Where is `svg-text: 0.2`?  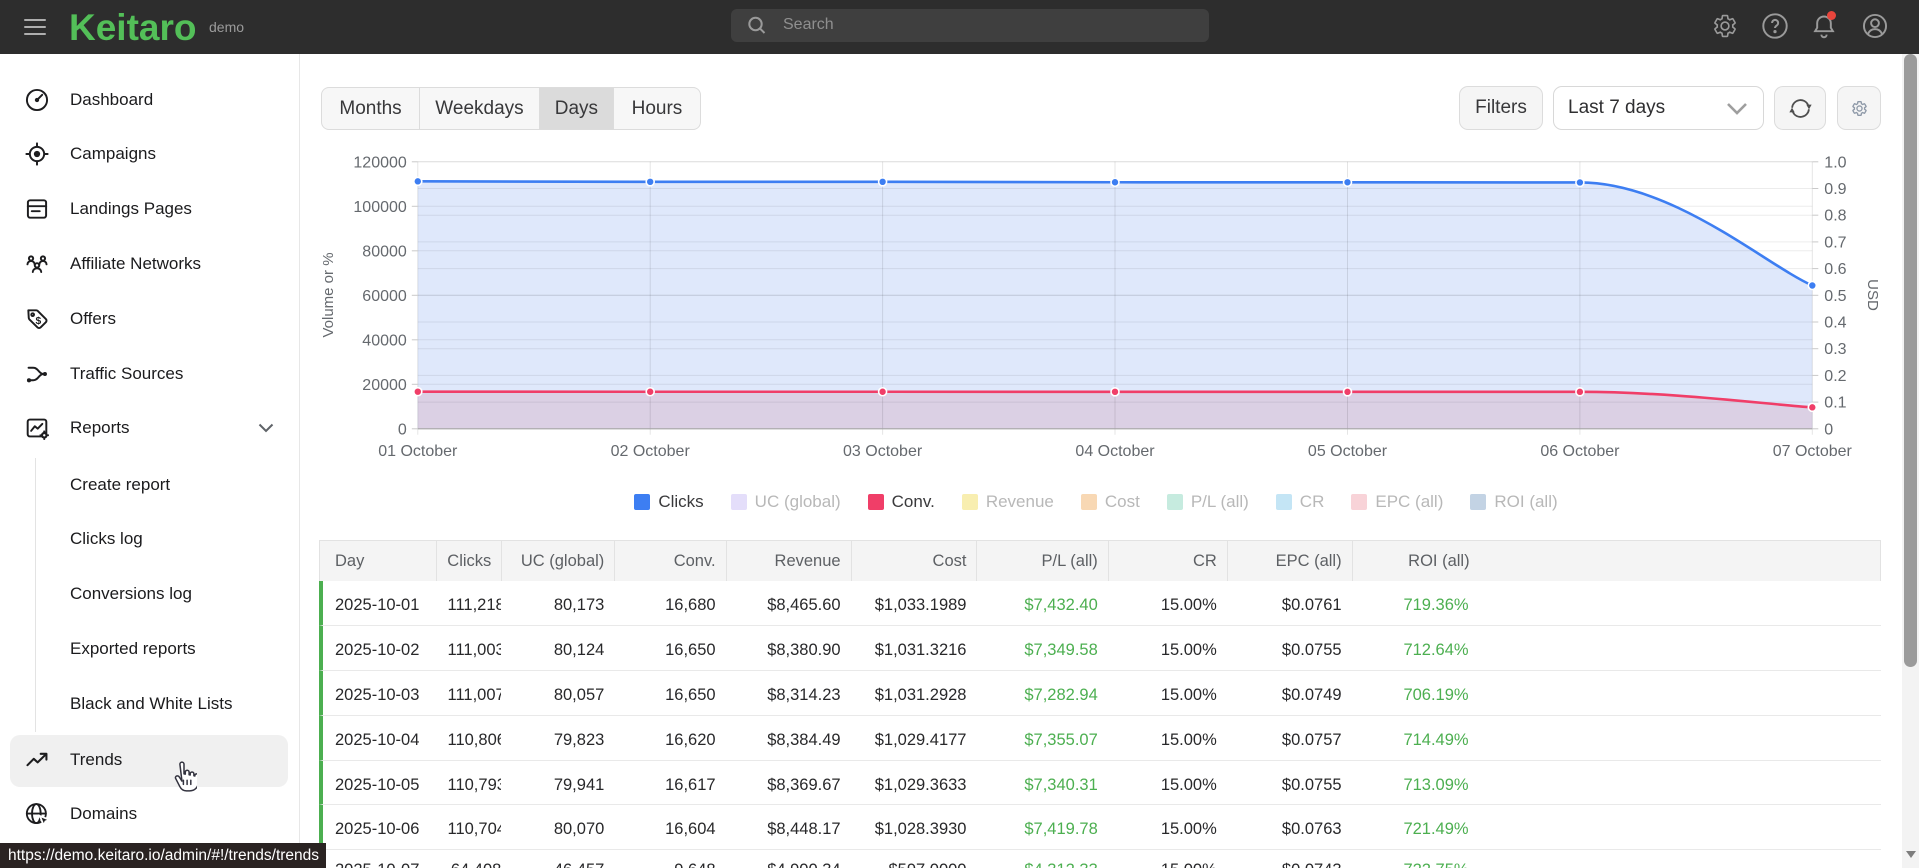 svg-text: 0.2 is located at coordinates (1835, 376).